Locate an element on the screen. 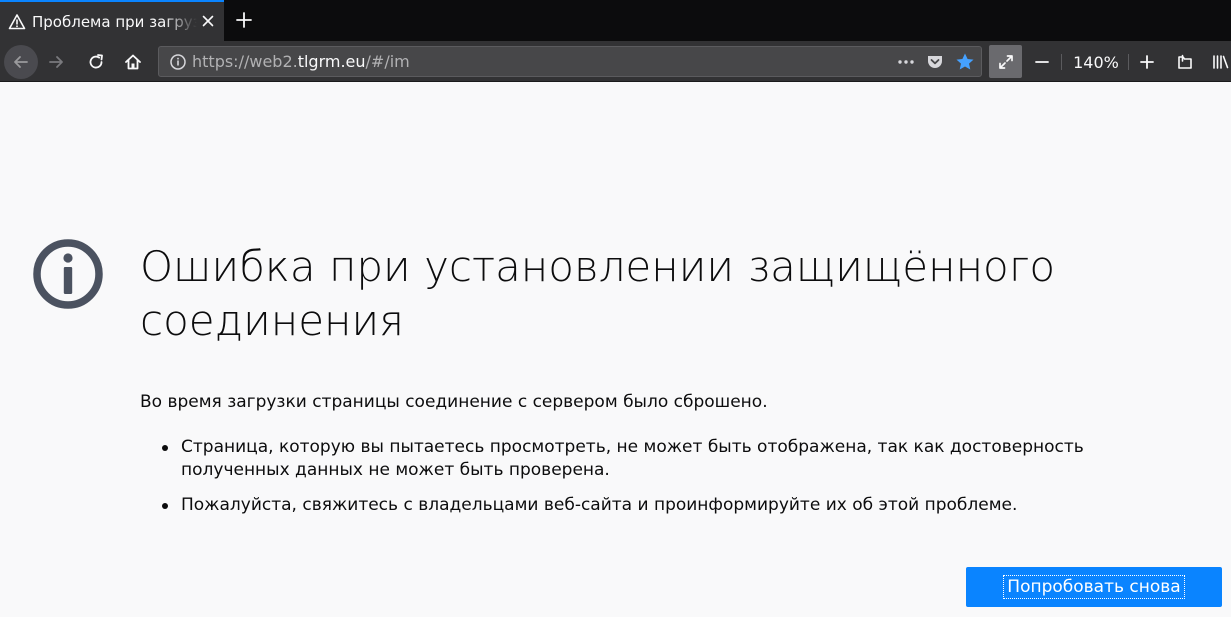 The width and height of the screenshot is (1231, 617). fullscreen-button is located at coordinates (1005, 61).